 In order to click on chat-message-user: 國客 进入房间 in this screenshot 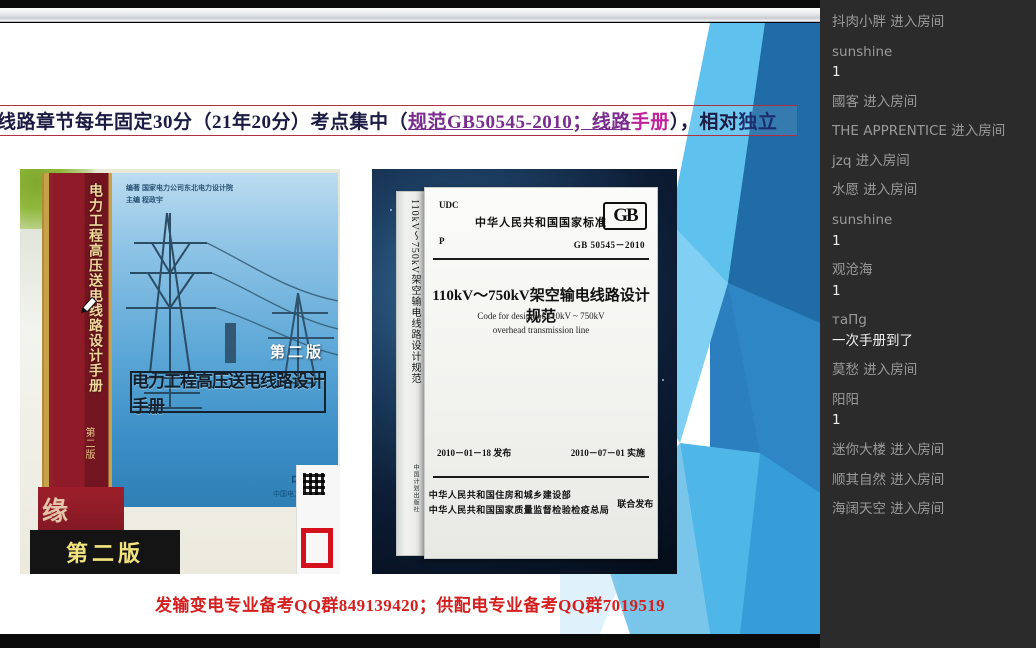, I will do `click(930, 103)`.